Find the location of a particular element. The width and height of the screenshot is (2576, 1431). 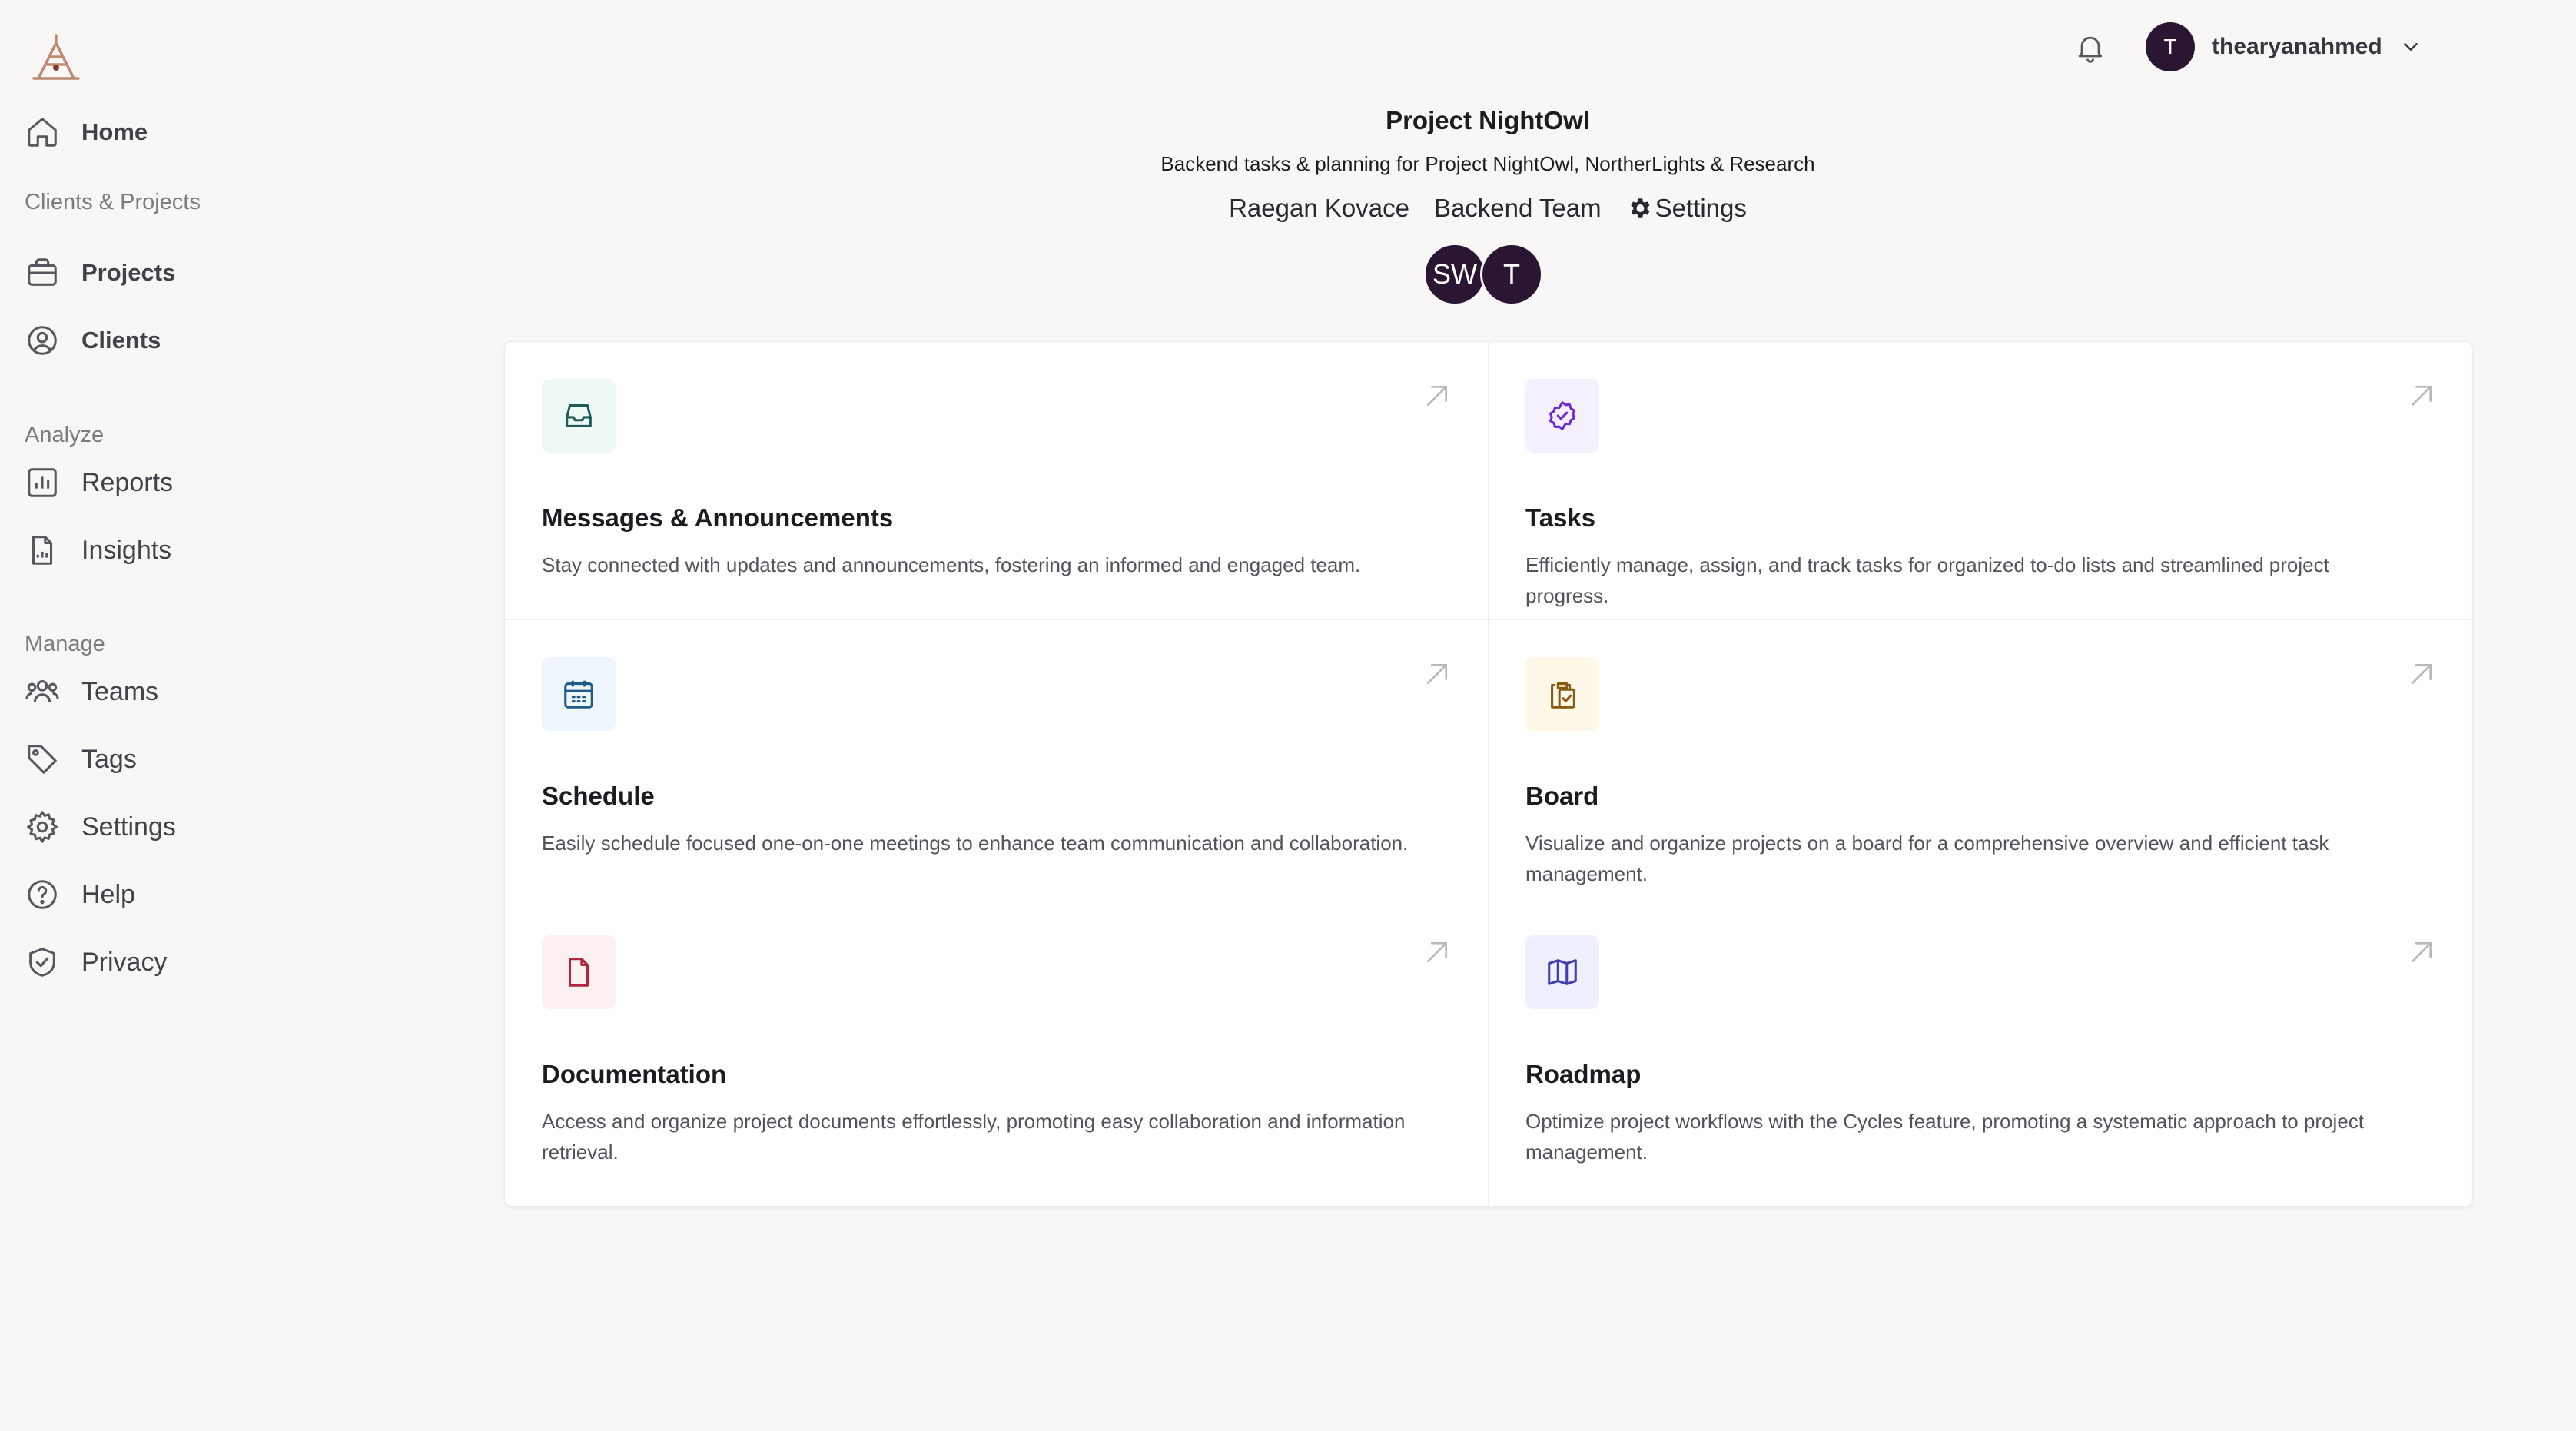

shield-check-icon is located at coordinates (42, 962).